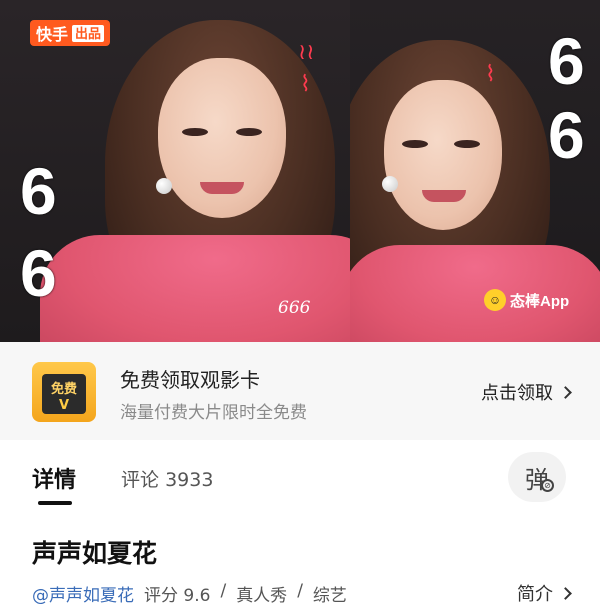 The height and width of the screenshot is (612, 600). Describe the element at coordinates (537, 477) in the screenshot. I see `danmaku-toggle-button: 弹 ⊘` at that location.